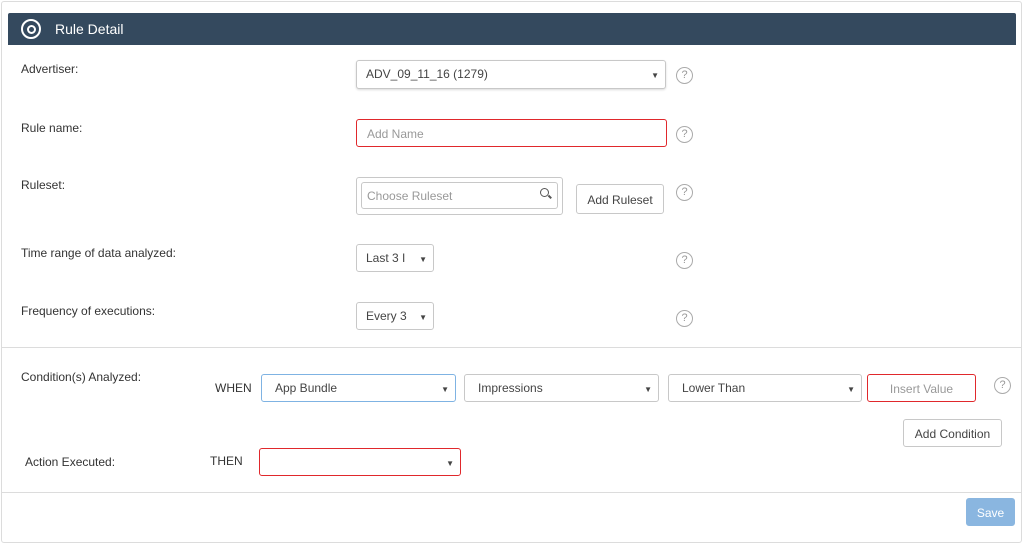  What do you see at coordinates (620, 199) in the screenshot?
I see `add-ruleset-button: Add Ruleset` at bounding box center [620, 199].